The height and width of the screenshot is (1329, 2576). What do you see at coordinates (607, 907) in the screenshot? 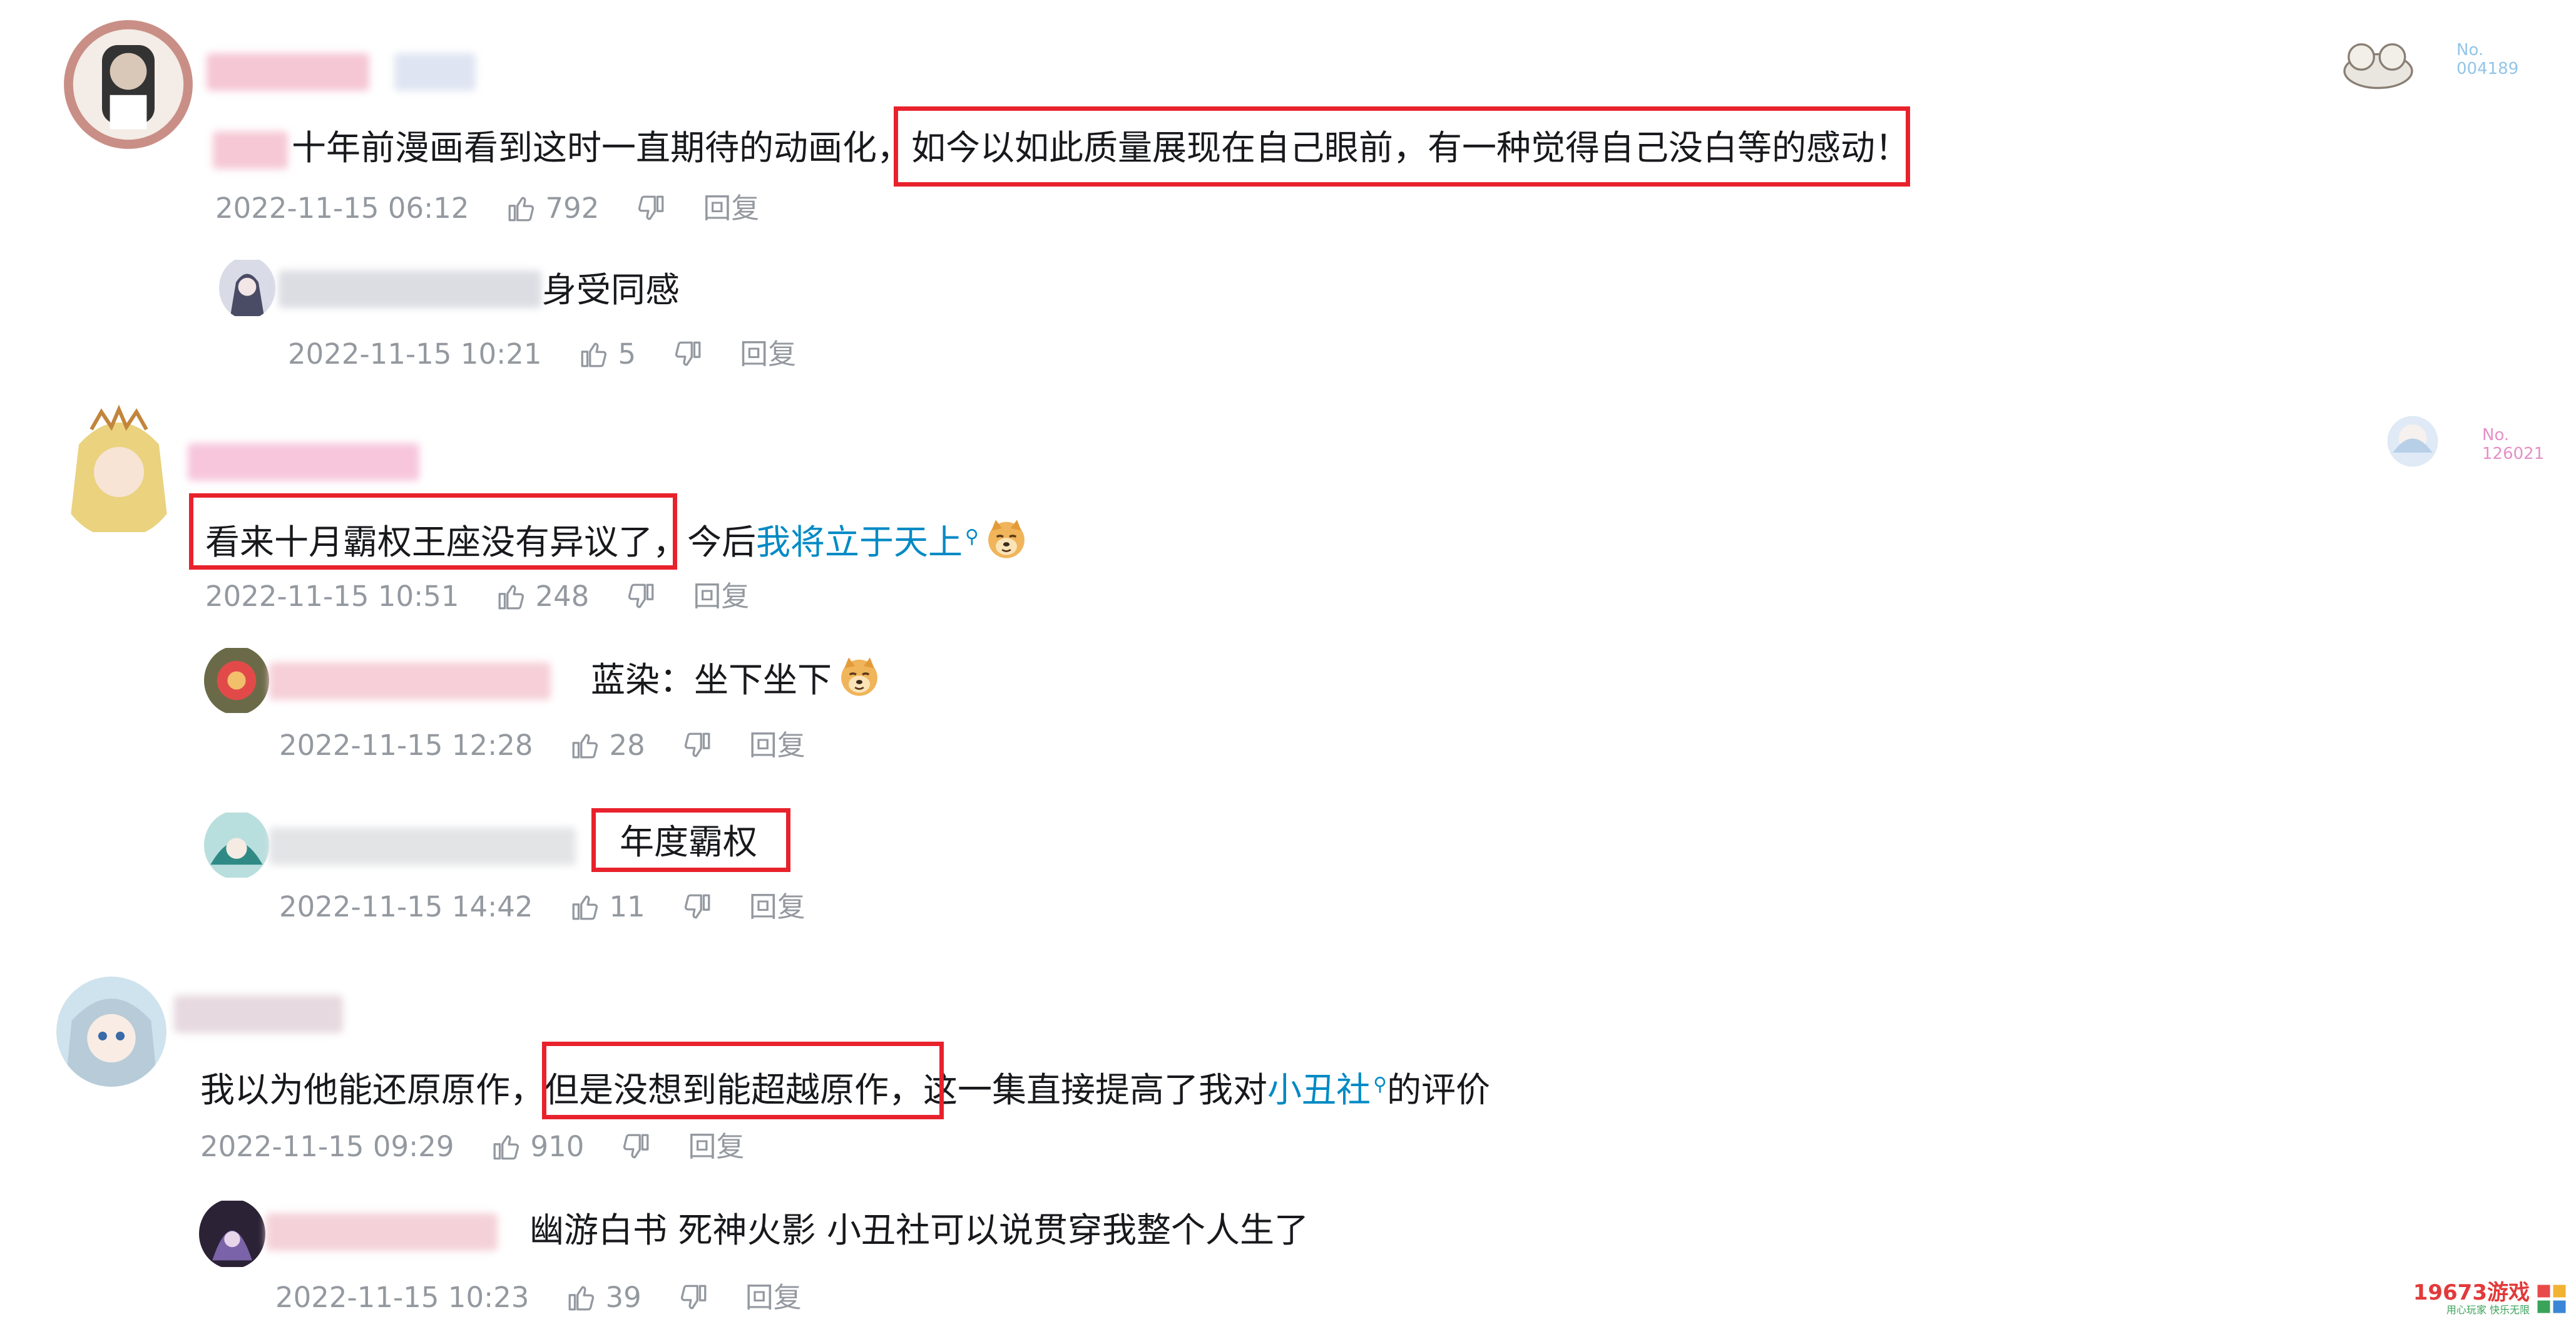
I see `like-button: 11` at bounding box center [607, 907].